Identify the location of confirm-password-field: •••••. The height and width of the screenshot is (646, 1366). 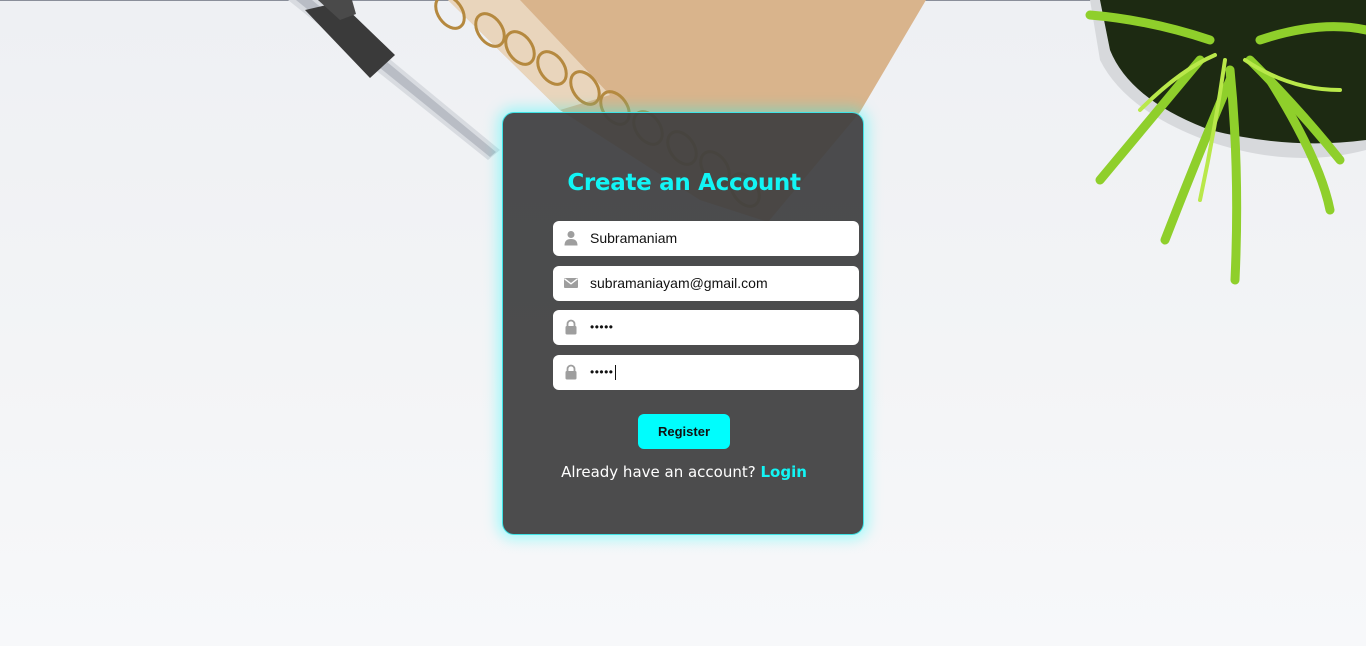
(706, 372).